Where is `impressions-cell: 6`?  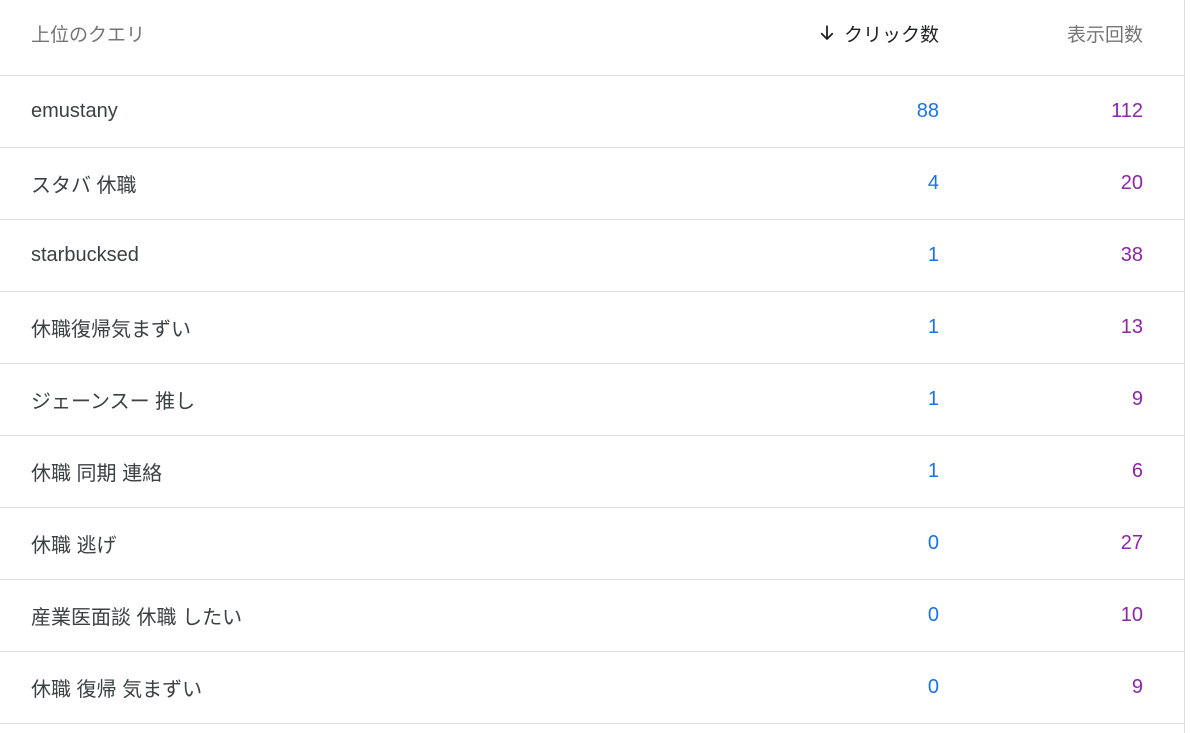
impressions-cell: 6 is located at coordinates (1137, 471).